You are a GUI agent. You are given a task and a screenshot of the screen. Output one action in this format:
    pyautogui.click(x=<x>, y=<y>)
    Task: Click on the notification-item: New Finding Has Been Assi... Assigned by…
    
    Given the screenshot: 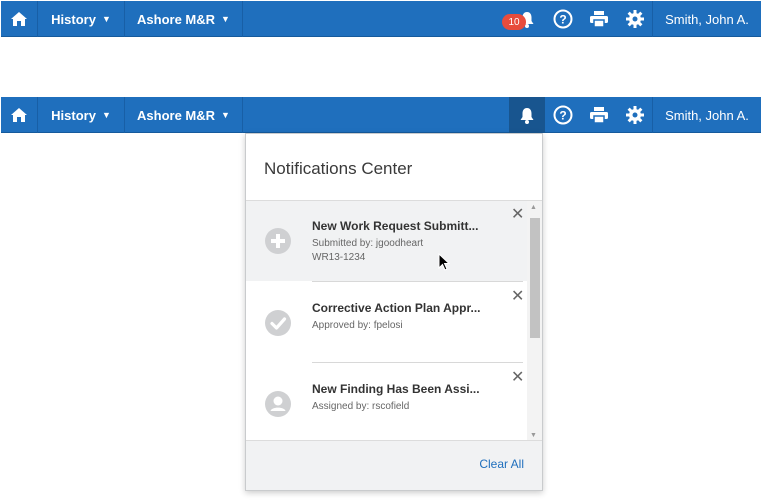 What is the action you would take?
    pyautogui.click(x=386, y=404)
    